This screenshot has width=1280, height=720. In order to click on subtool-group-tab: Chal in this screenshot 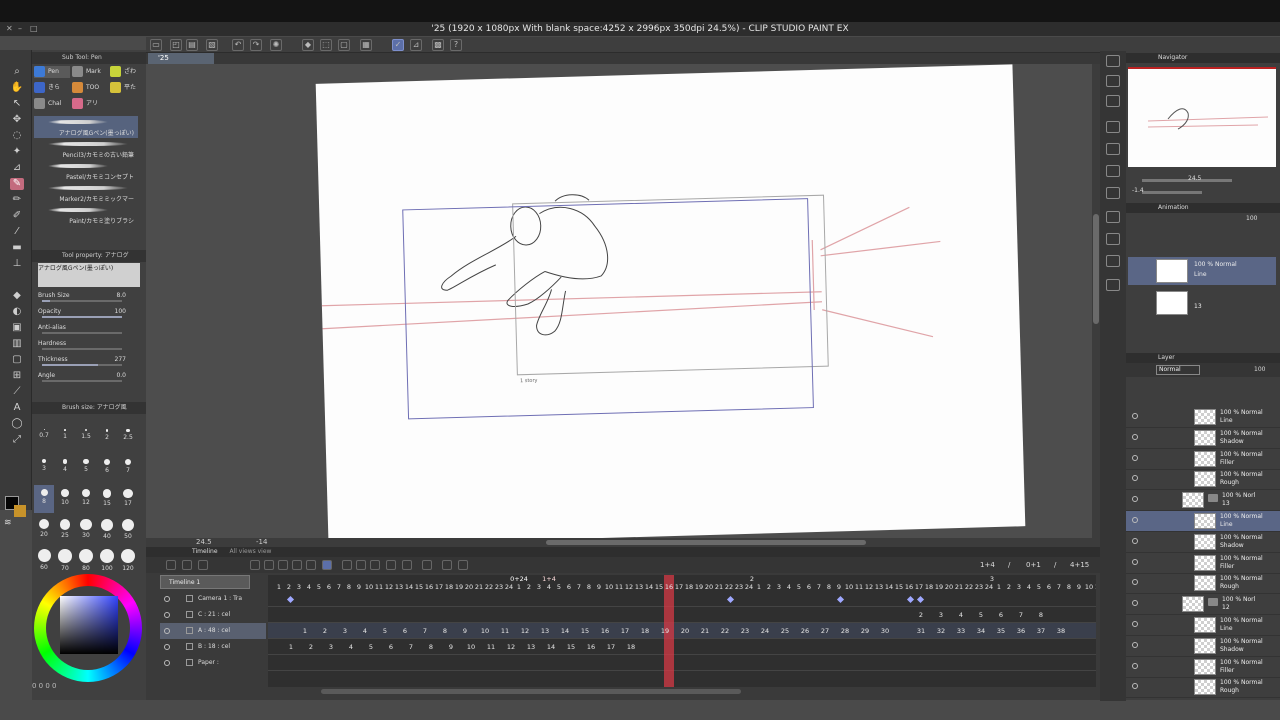, I will do `click(52, 104)`.